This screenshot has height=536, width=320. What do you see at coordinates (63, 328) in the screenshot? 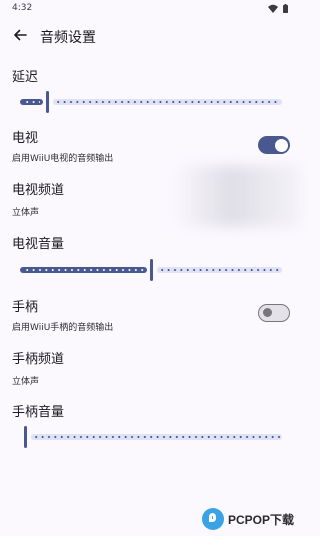
I see `gamepad-description: 启用WiiU手柄的音频输出` at bounding box center [63, 328].